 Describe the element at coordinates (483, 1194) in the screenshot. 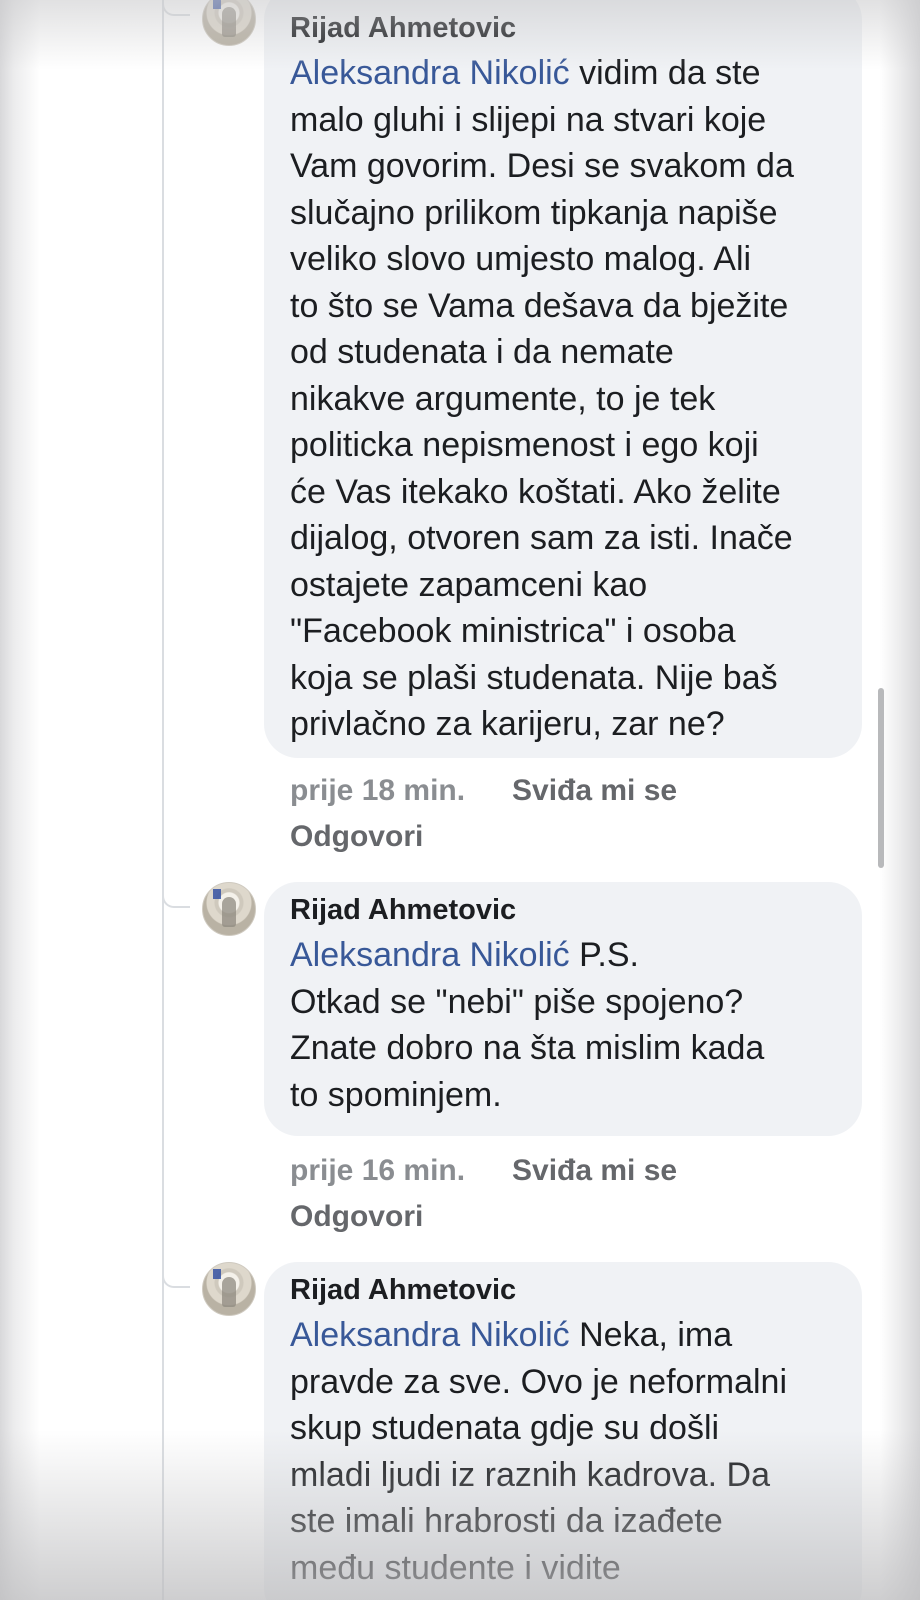

I see `comment-actions: prije 16 min. Sviđa mi se Odgovori` at that location.